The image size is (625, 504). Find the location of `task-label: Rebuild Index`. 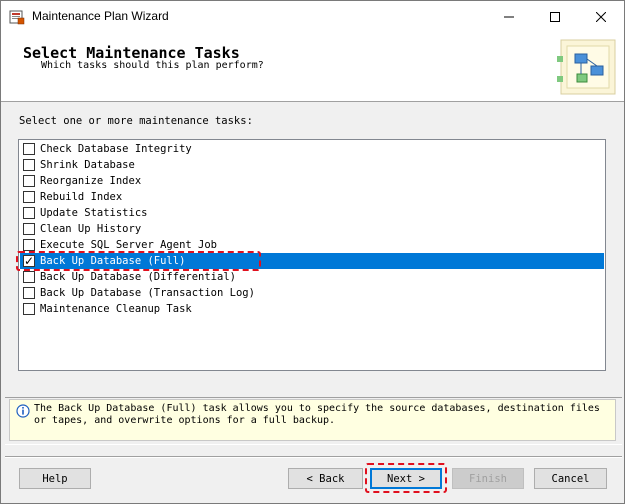

task-label: Rebuild Index is located at coordinates (81, 197).